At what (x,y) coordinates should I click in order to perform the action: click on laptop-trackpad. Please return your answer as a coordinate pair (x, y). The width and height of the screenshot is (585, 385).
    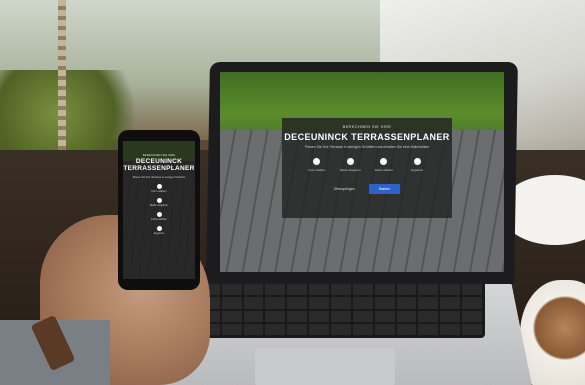
    Looking at the image, I should click on (325, 366).